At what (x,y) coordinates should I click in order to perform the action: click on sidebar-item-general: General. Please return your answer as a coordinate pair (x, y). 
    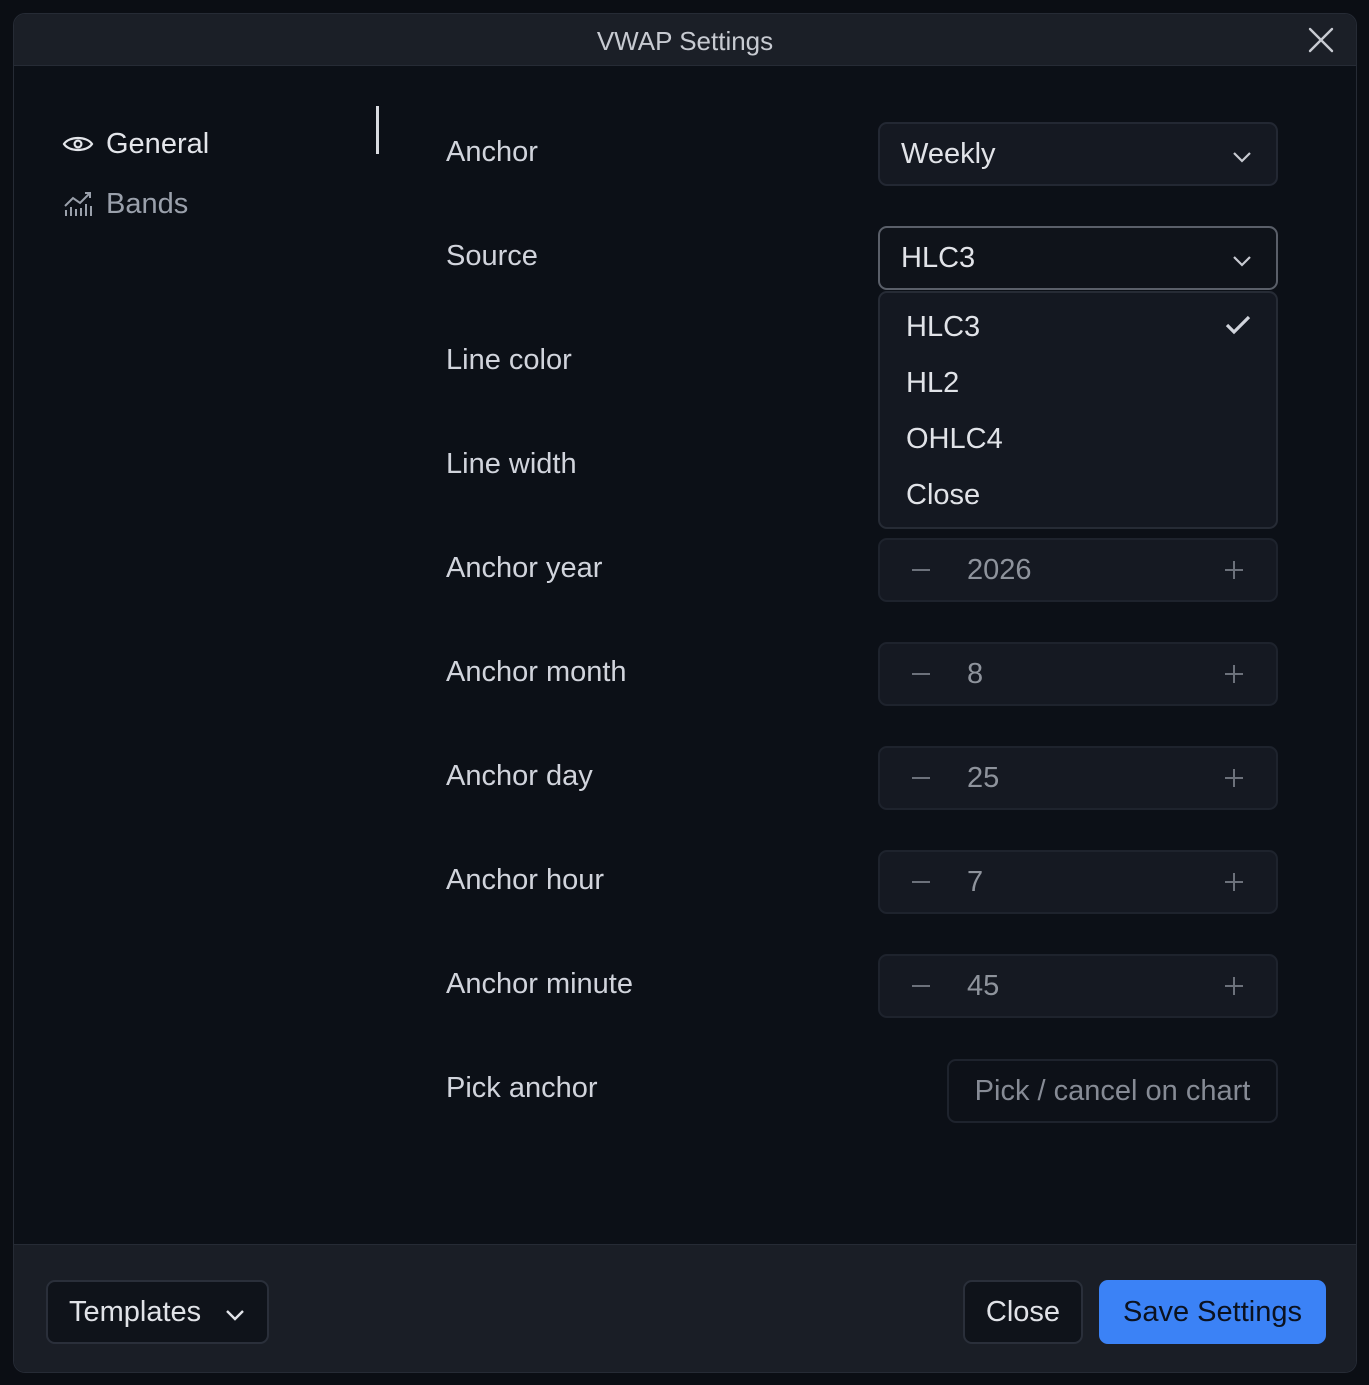
    Looking at the image, I should click on (135, 144).